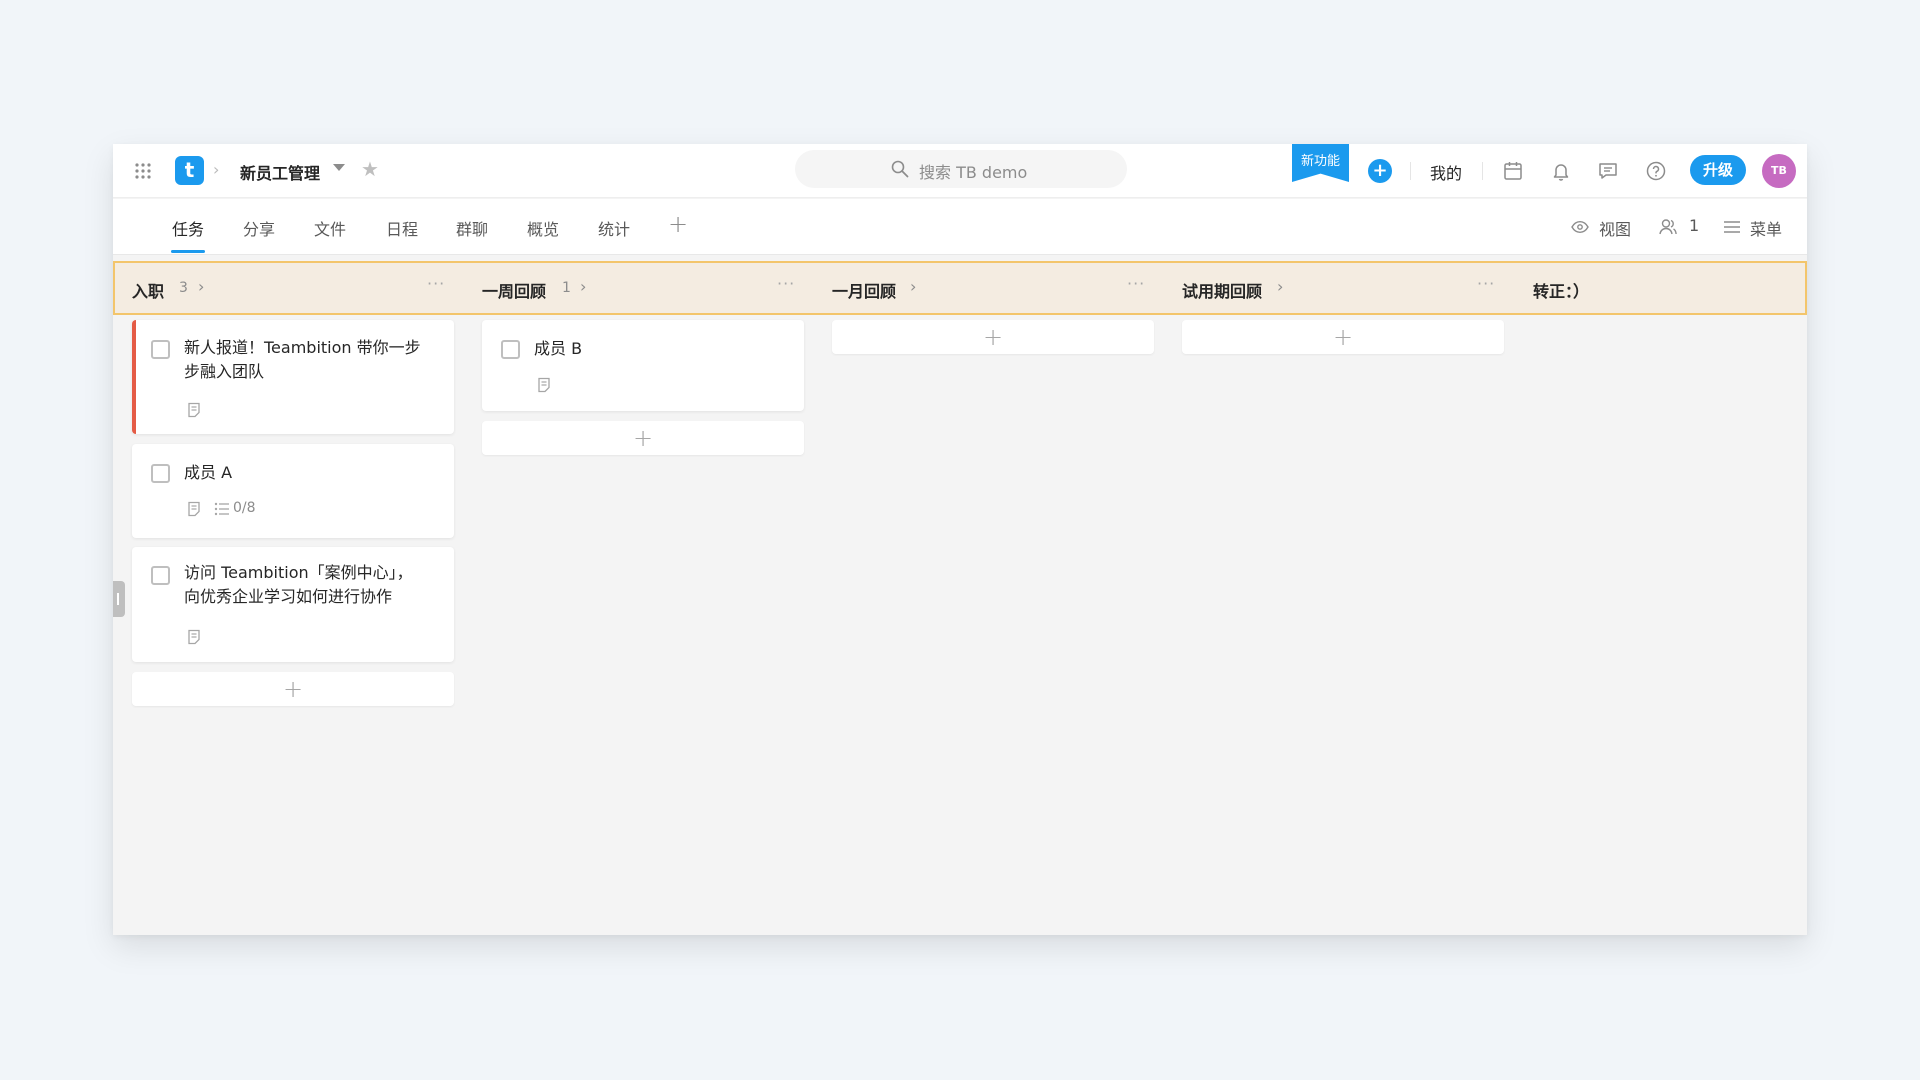 Image resolution: width=1920 pixels, height=1080 pixels. I want to click on task-card: 成员 B, so click(643, 365).